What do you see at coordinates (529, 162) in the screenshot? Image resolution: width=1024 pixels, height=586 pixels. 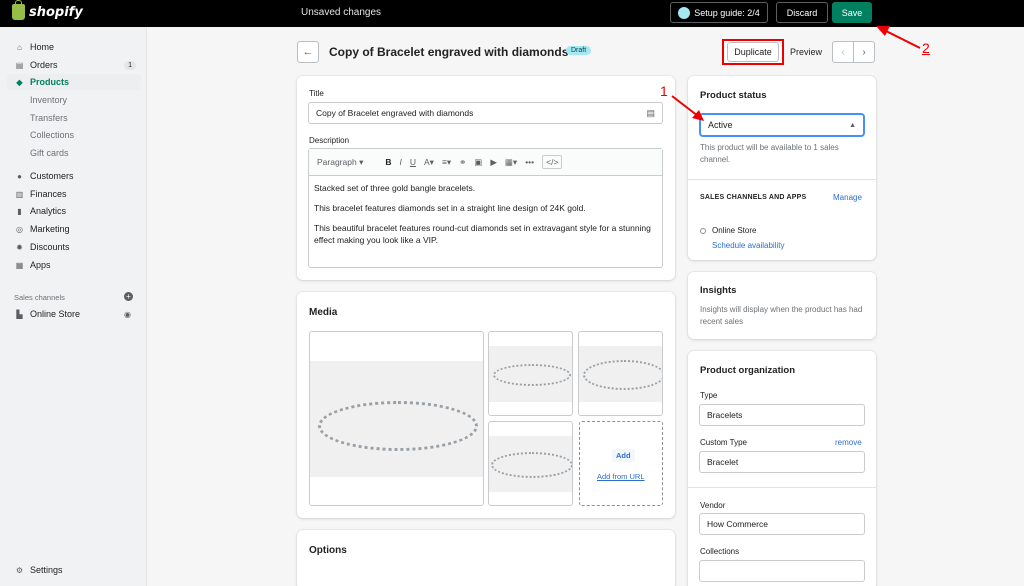 I see `more-icon: •••` at bounding box center [529, 162].